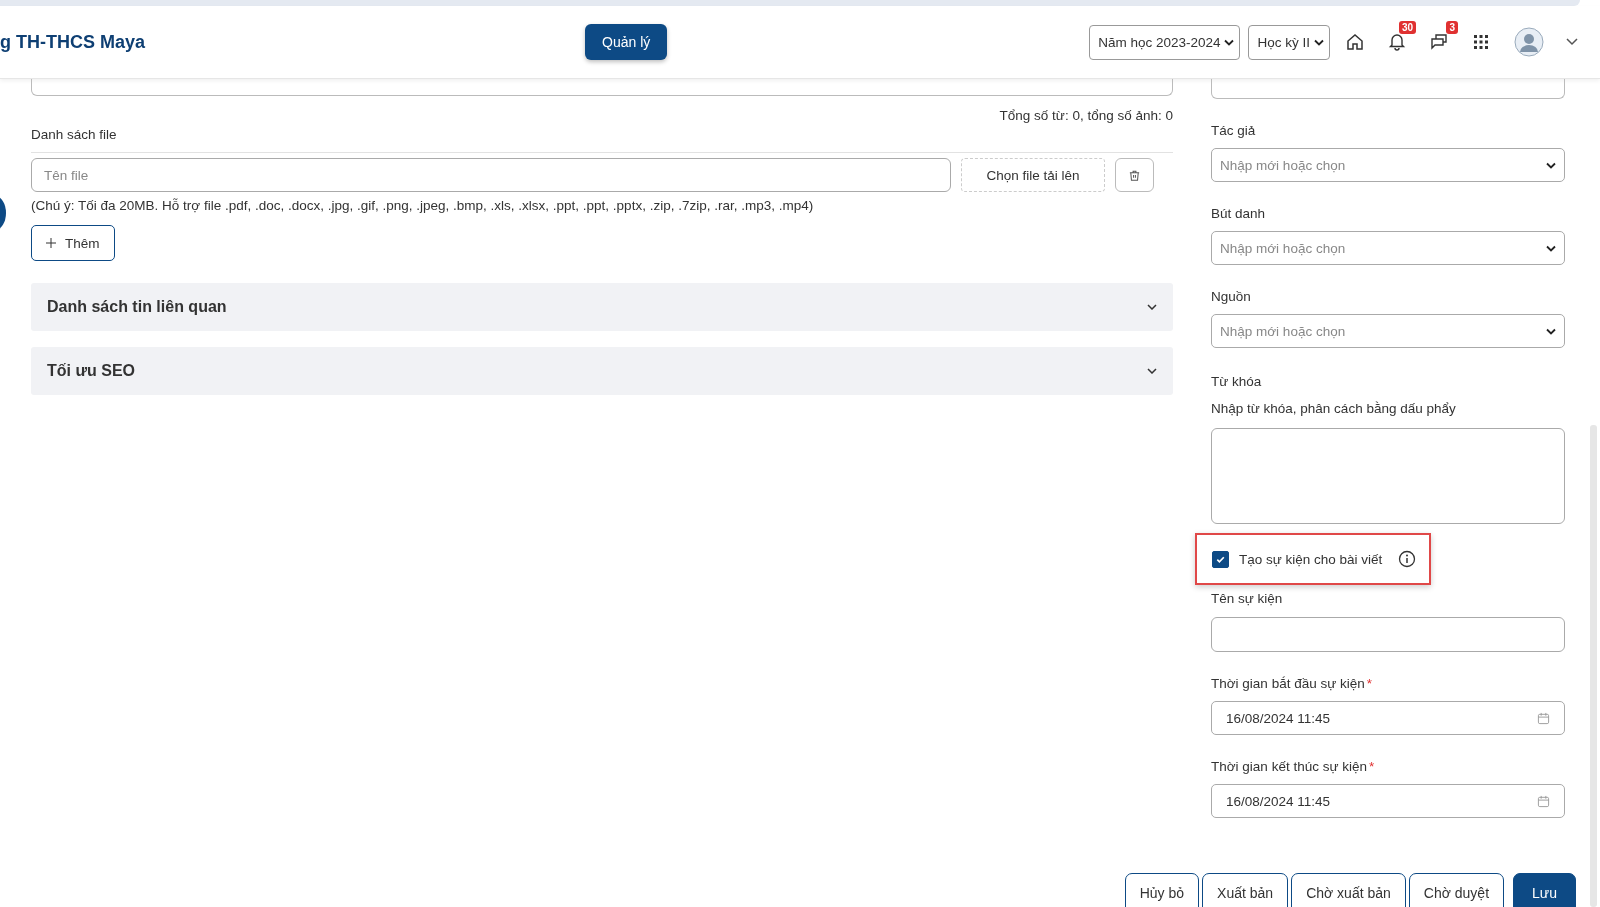 This screenshot has width=1600, height=907. What do you see at coordinates (602, 371) in the screenshot?
I see `accordion-header: Tối ưu SEO` at bounding box center [602, 371].